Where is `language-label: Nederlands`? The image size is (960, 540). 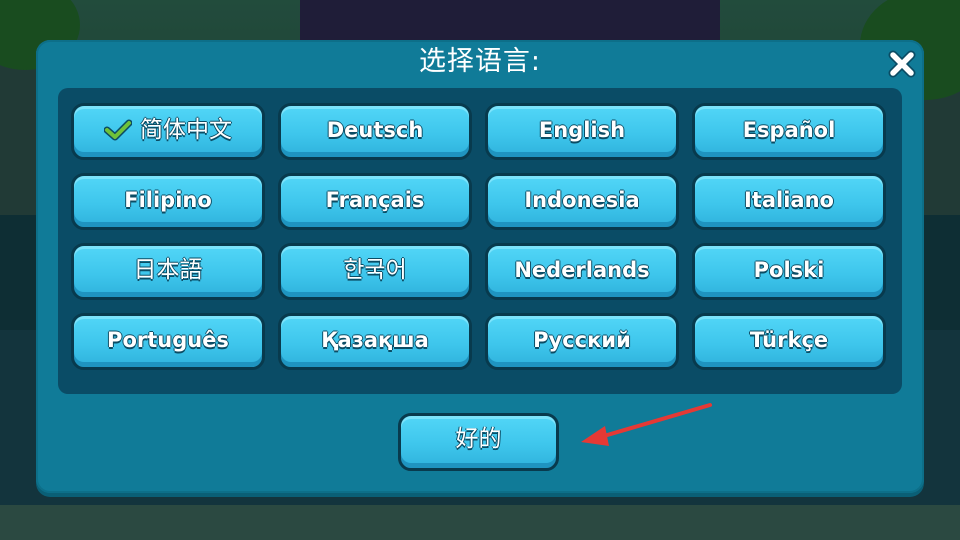
language-label: Nederlands is located at coordinates (582, 269).